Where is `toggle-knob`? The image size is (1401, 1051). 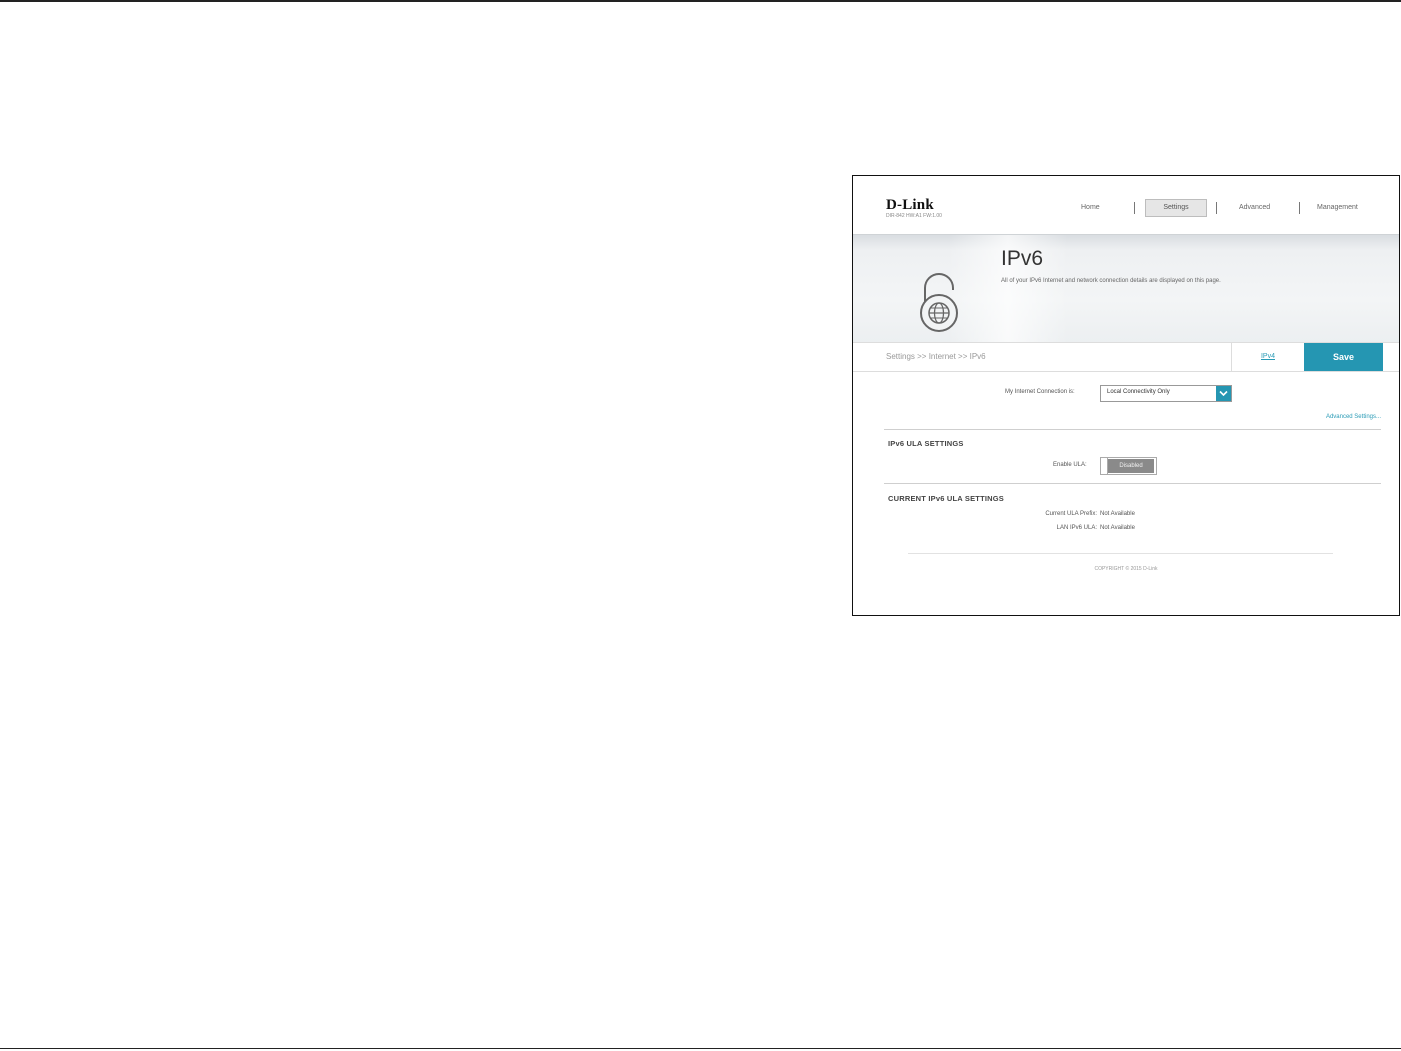 toggle-knob is located at coordinates (1104, 466).